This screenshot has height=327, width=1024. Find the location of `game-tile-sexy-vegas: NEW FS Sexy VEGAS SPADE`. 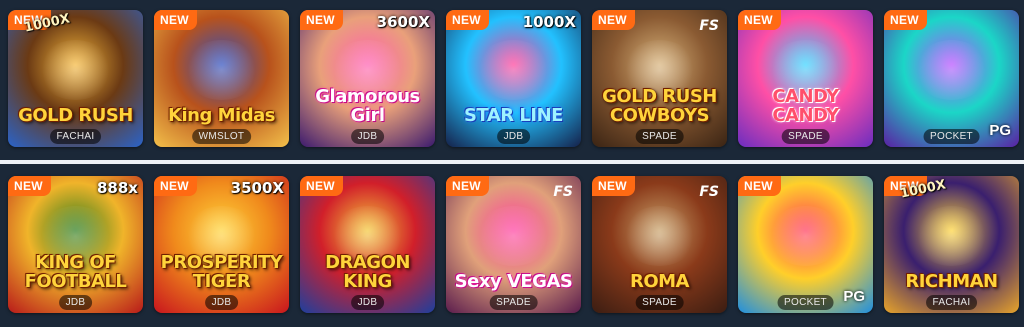

game-tile-sexy-vegas: NEW FS Sexy VEGAS SPADE is located at coordinates (513, 244).